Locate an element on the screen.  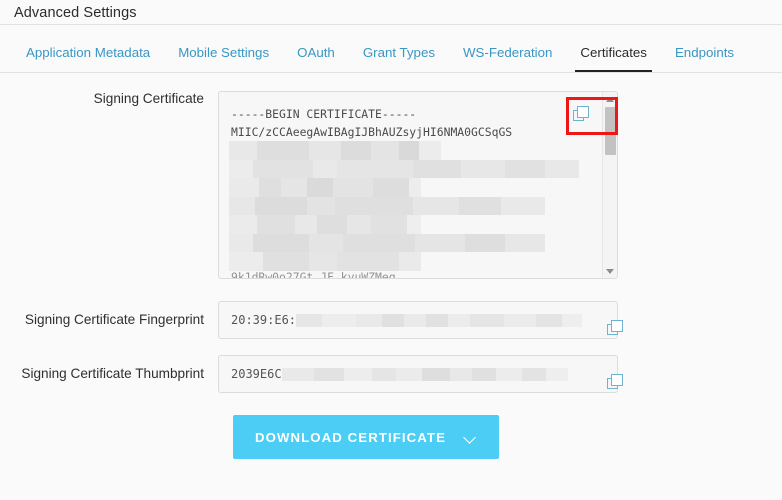
download-row-spacer is located at coordinates (116, 437).